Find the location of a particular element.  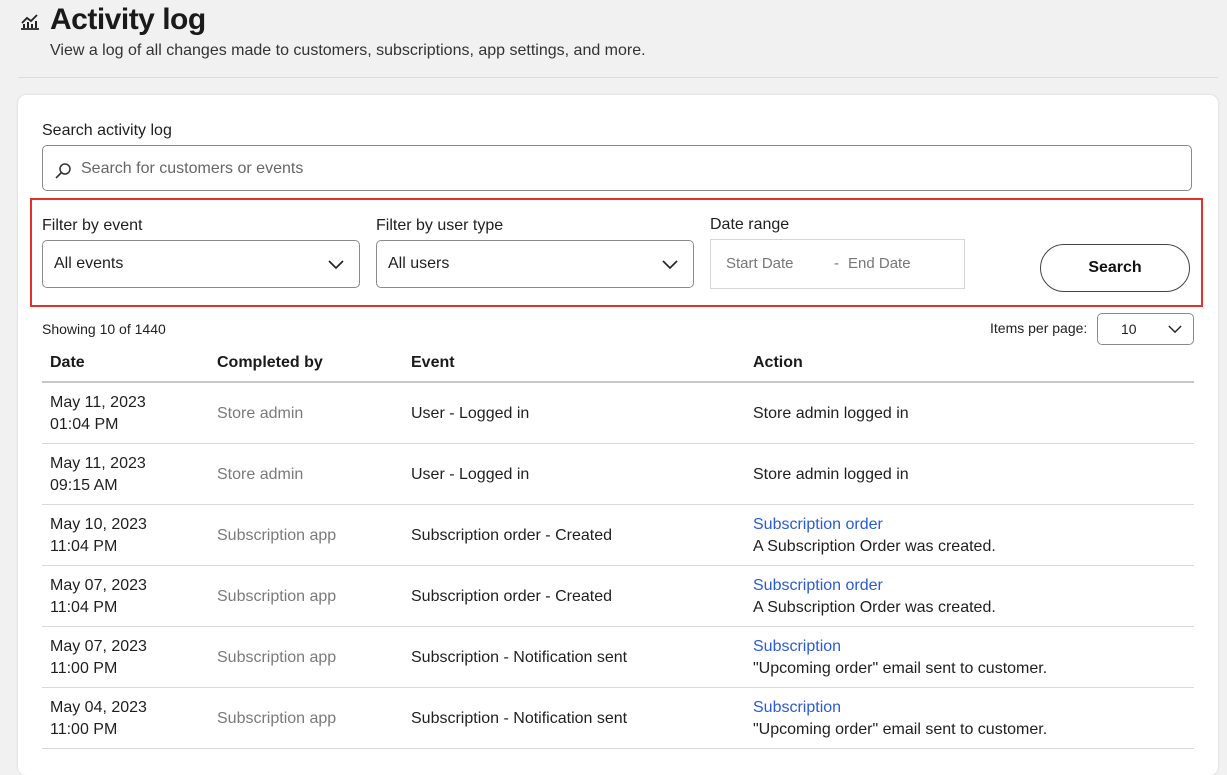

search-field is located at coordinates (617, 168).